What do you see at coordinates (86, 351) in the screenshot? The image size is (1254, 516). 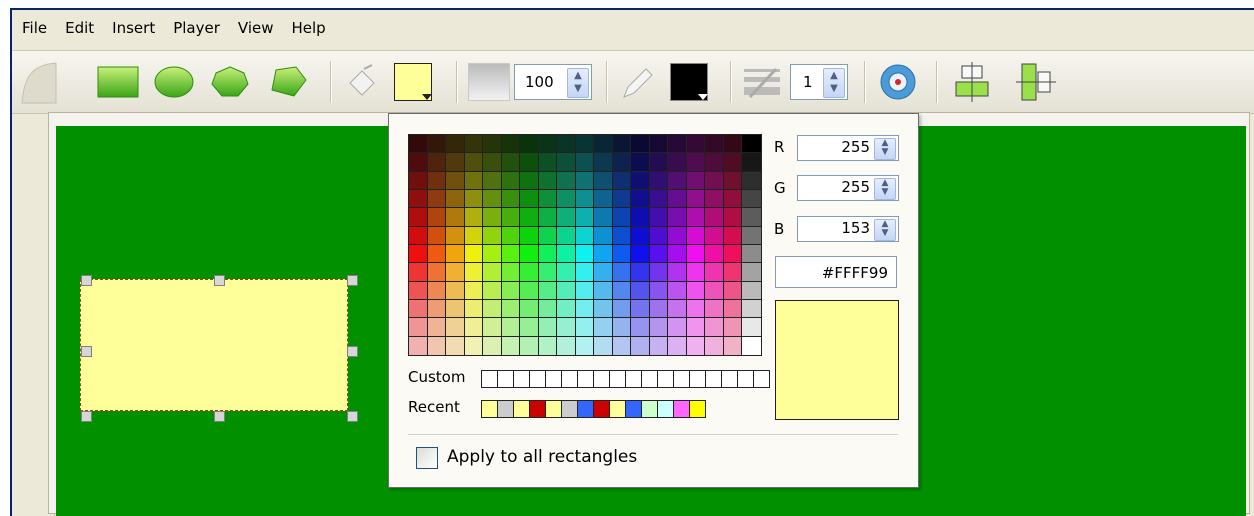 I see `resize-handle-left` at bounding box center [86, 351].